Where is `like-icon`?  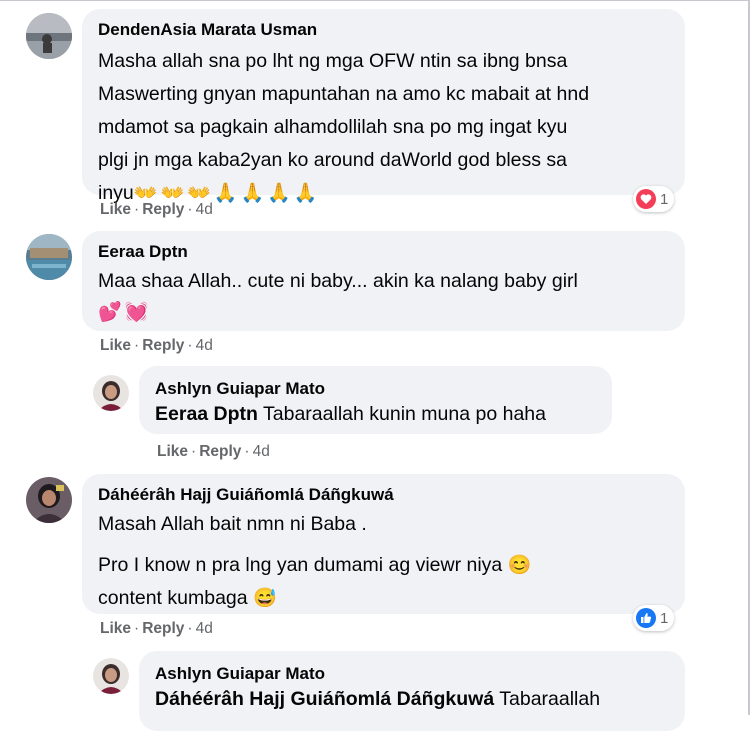
like-icon is located at coordinates (646, 618).